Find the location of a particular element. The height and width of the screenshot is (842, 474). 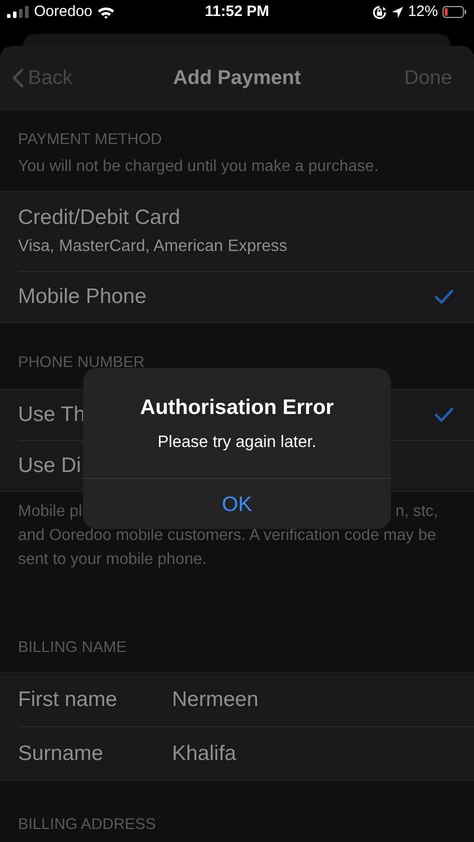

screen-title: Add Payment is located at coordinates (237, 78).